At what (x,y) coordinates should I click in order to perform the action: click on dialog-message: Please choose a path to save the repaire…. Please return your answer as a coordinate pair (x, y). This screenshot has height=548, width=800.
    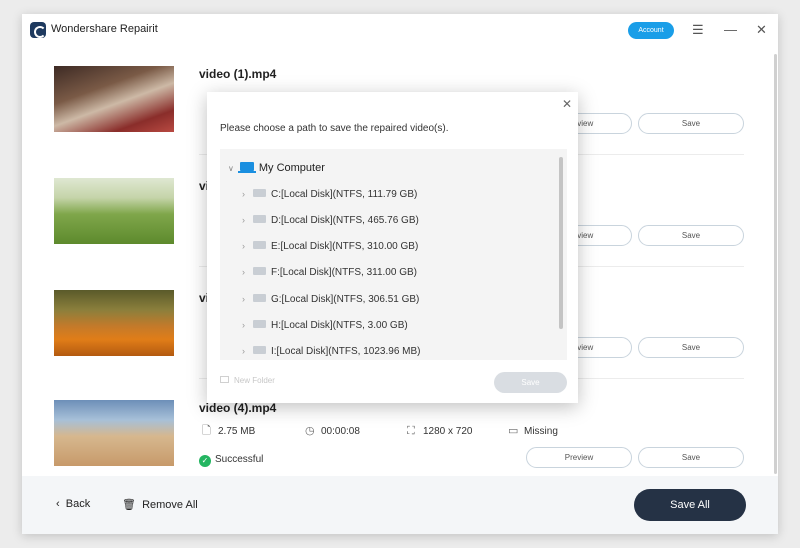
    Looking at the image, I should click on (334, 128).